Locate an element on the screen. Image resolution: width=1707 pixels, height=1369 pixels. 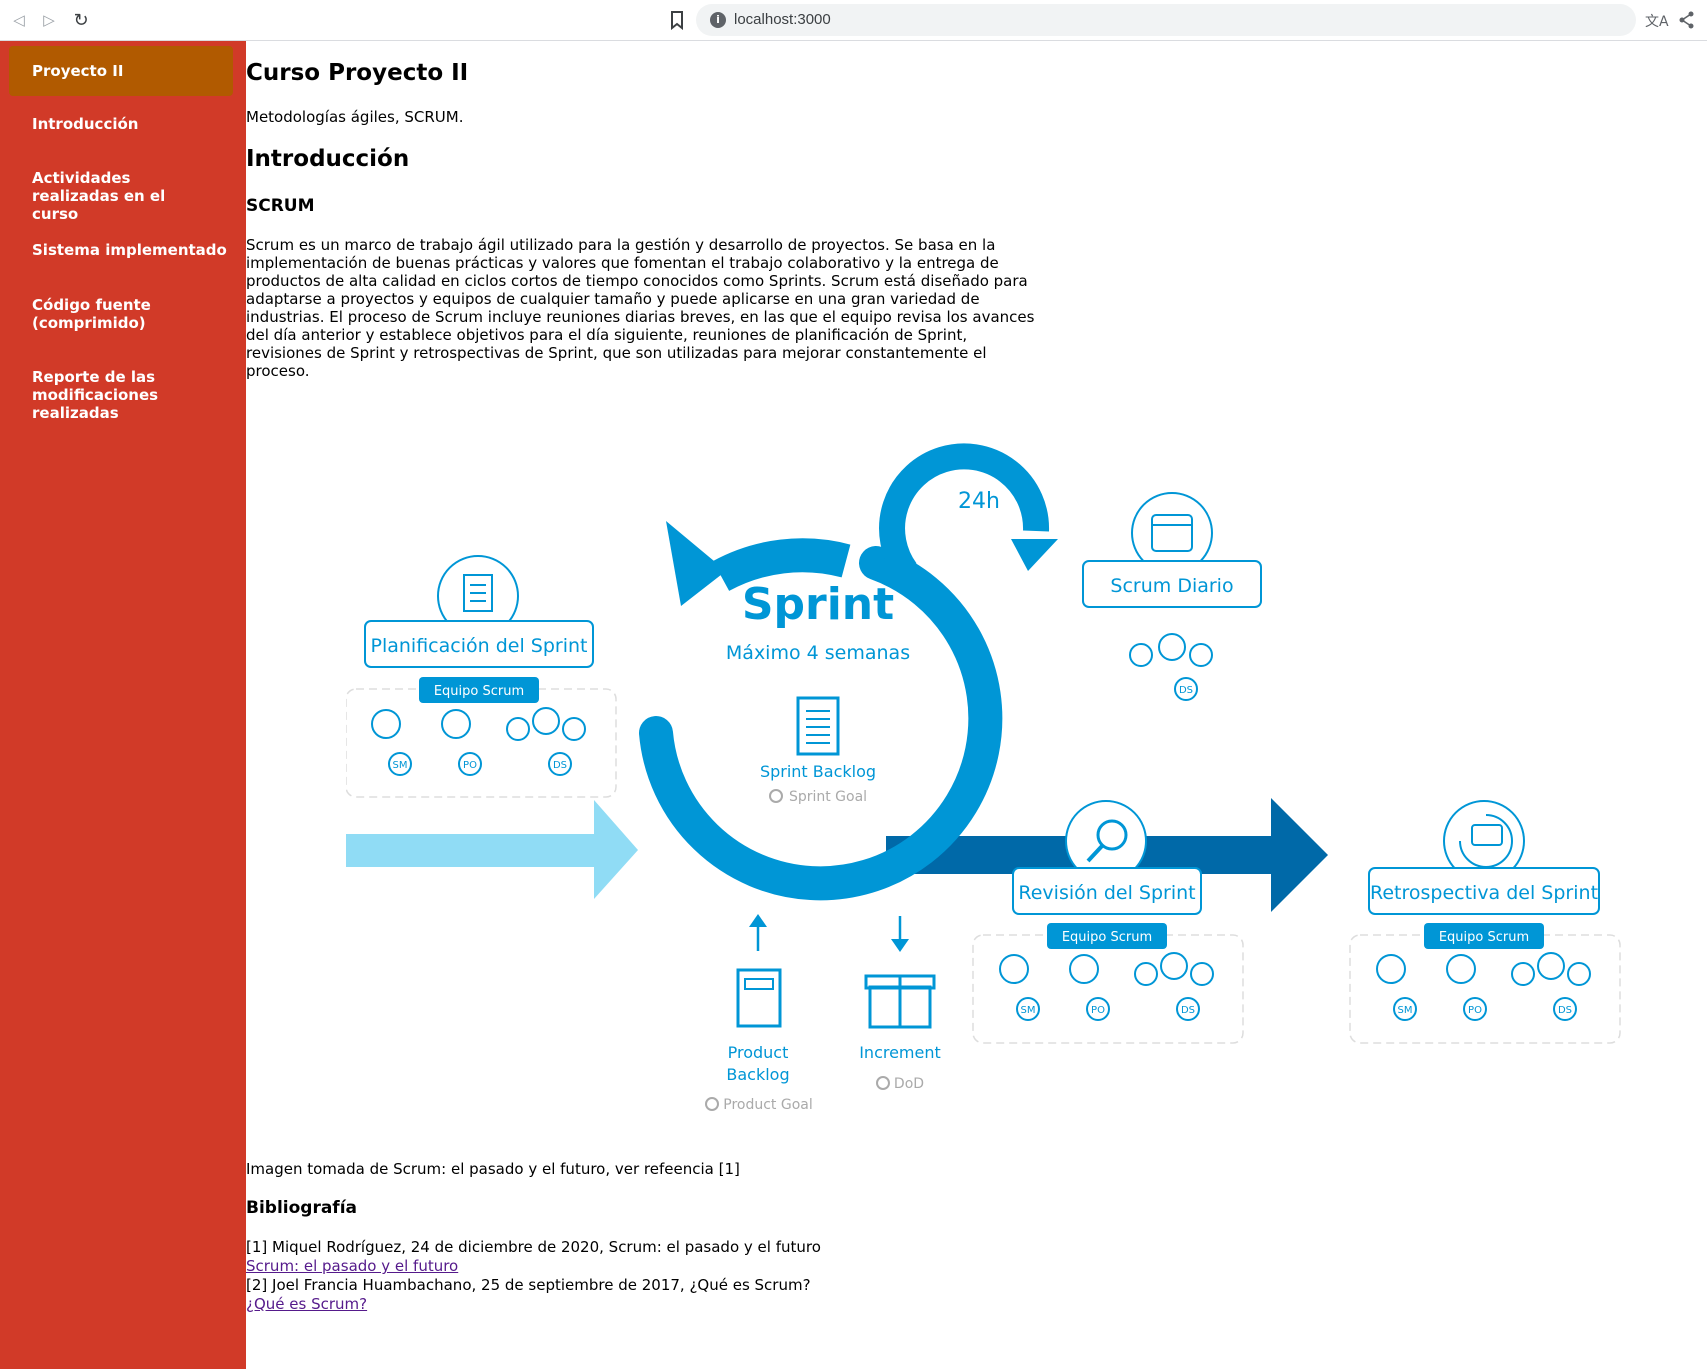
bibliography-title: Bibliografía is located at coordinates (302, 1208).